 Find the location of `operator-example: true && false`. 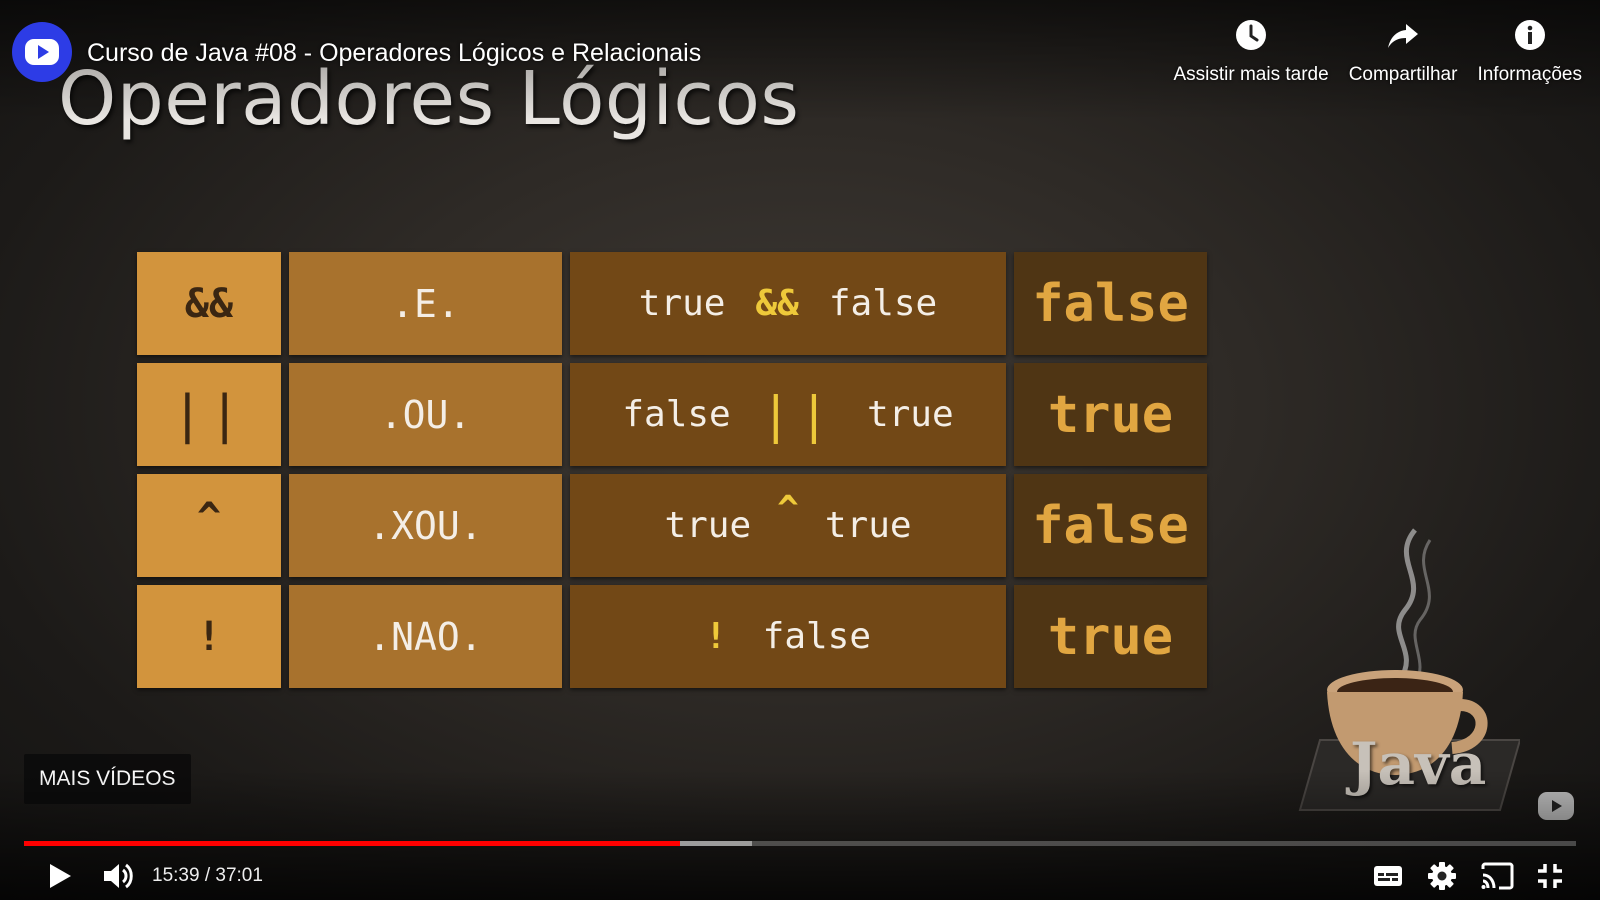

operator-example: true && false is located at coordinates (788, 303).